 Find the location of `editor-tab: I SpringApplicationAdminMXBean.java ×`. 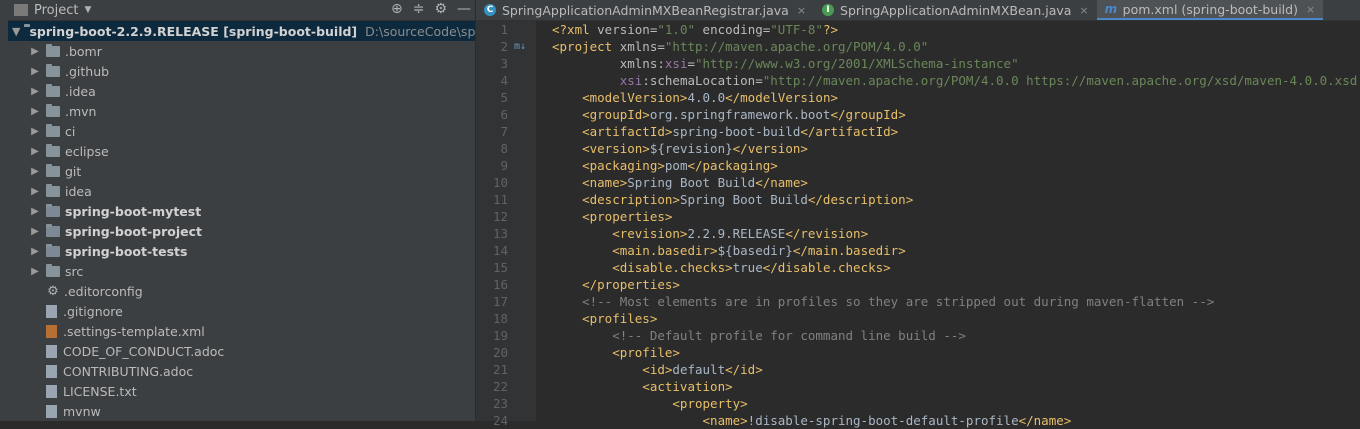

editor-tab: I SpringApplicationAdminMXBean.java × is located at coordinates (955, 10).